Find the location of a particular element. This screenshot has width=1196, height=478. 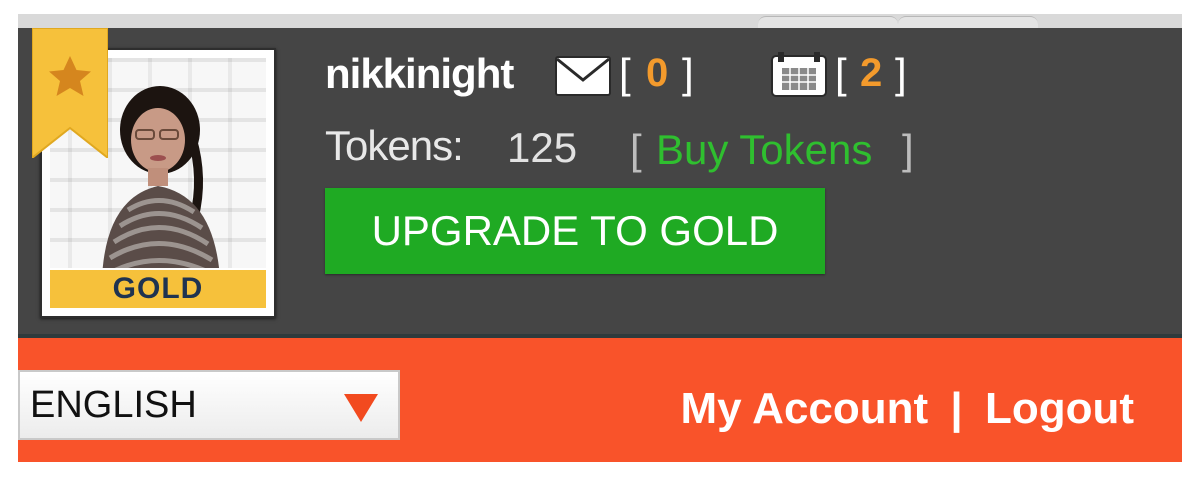

star-ribbon-icon is located at coordinates (70, 93).